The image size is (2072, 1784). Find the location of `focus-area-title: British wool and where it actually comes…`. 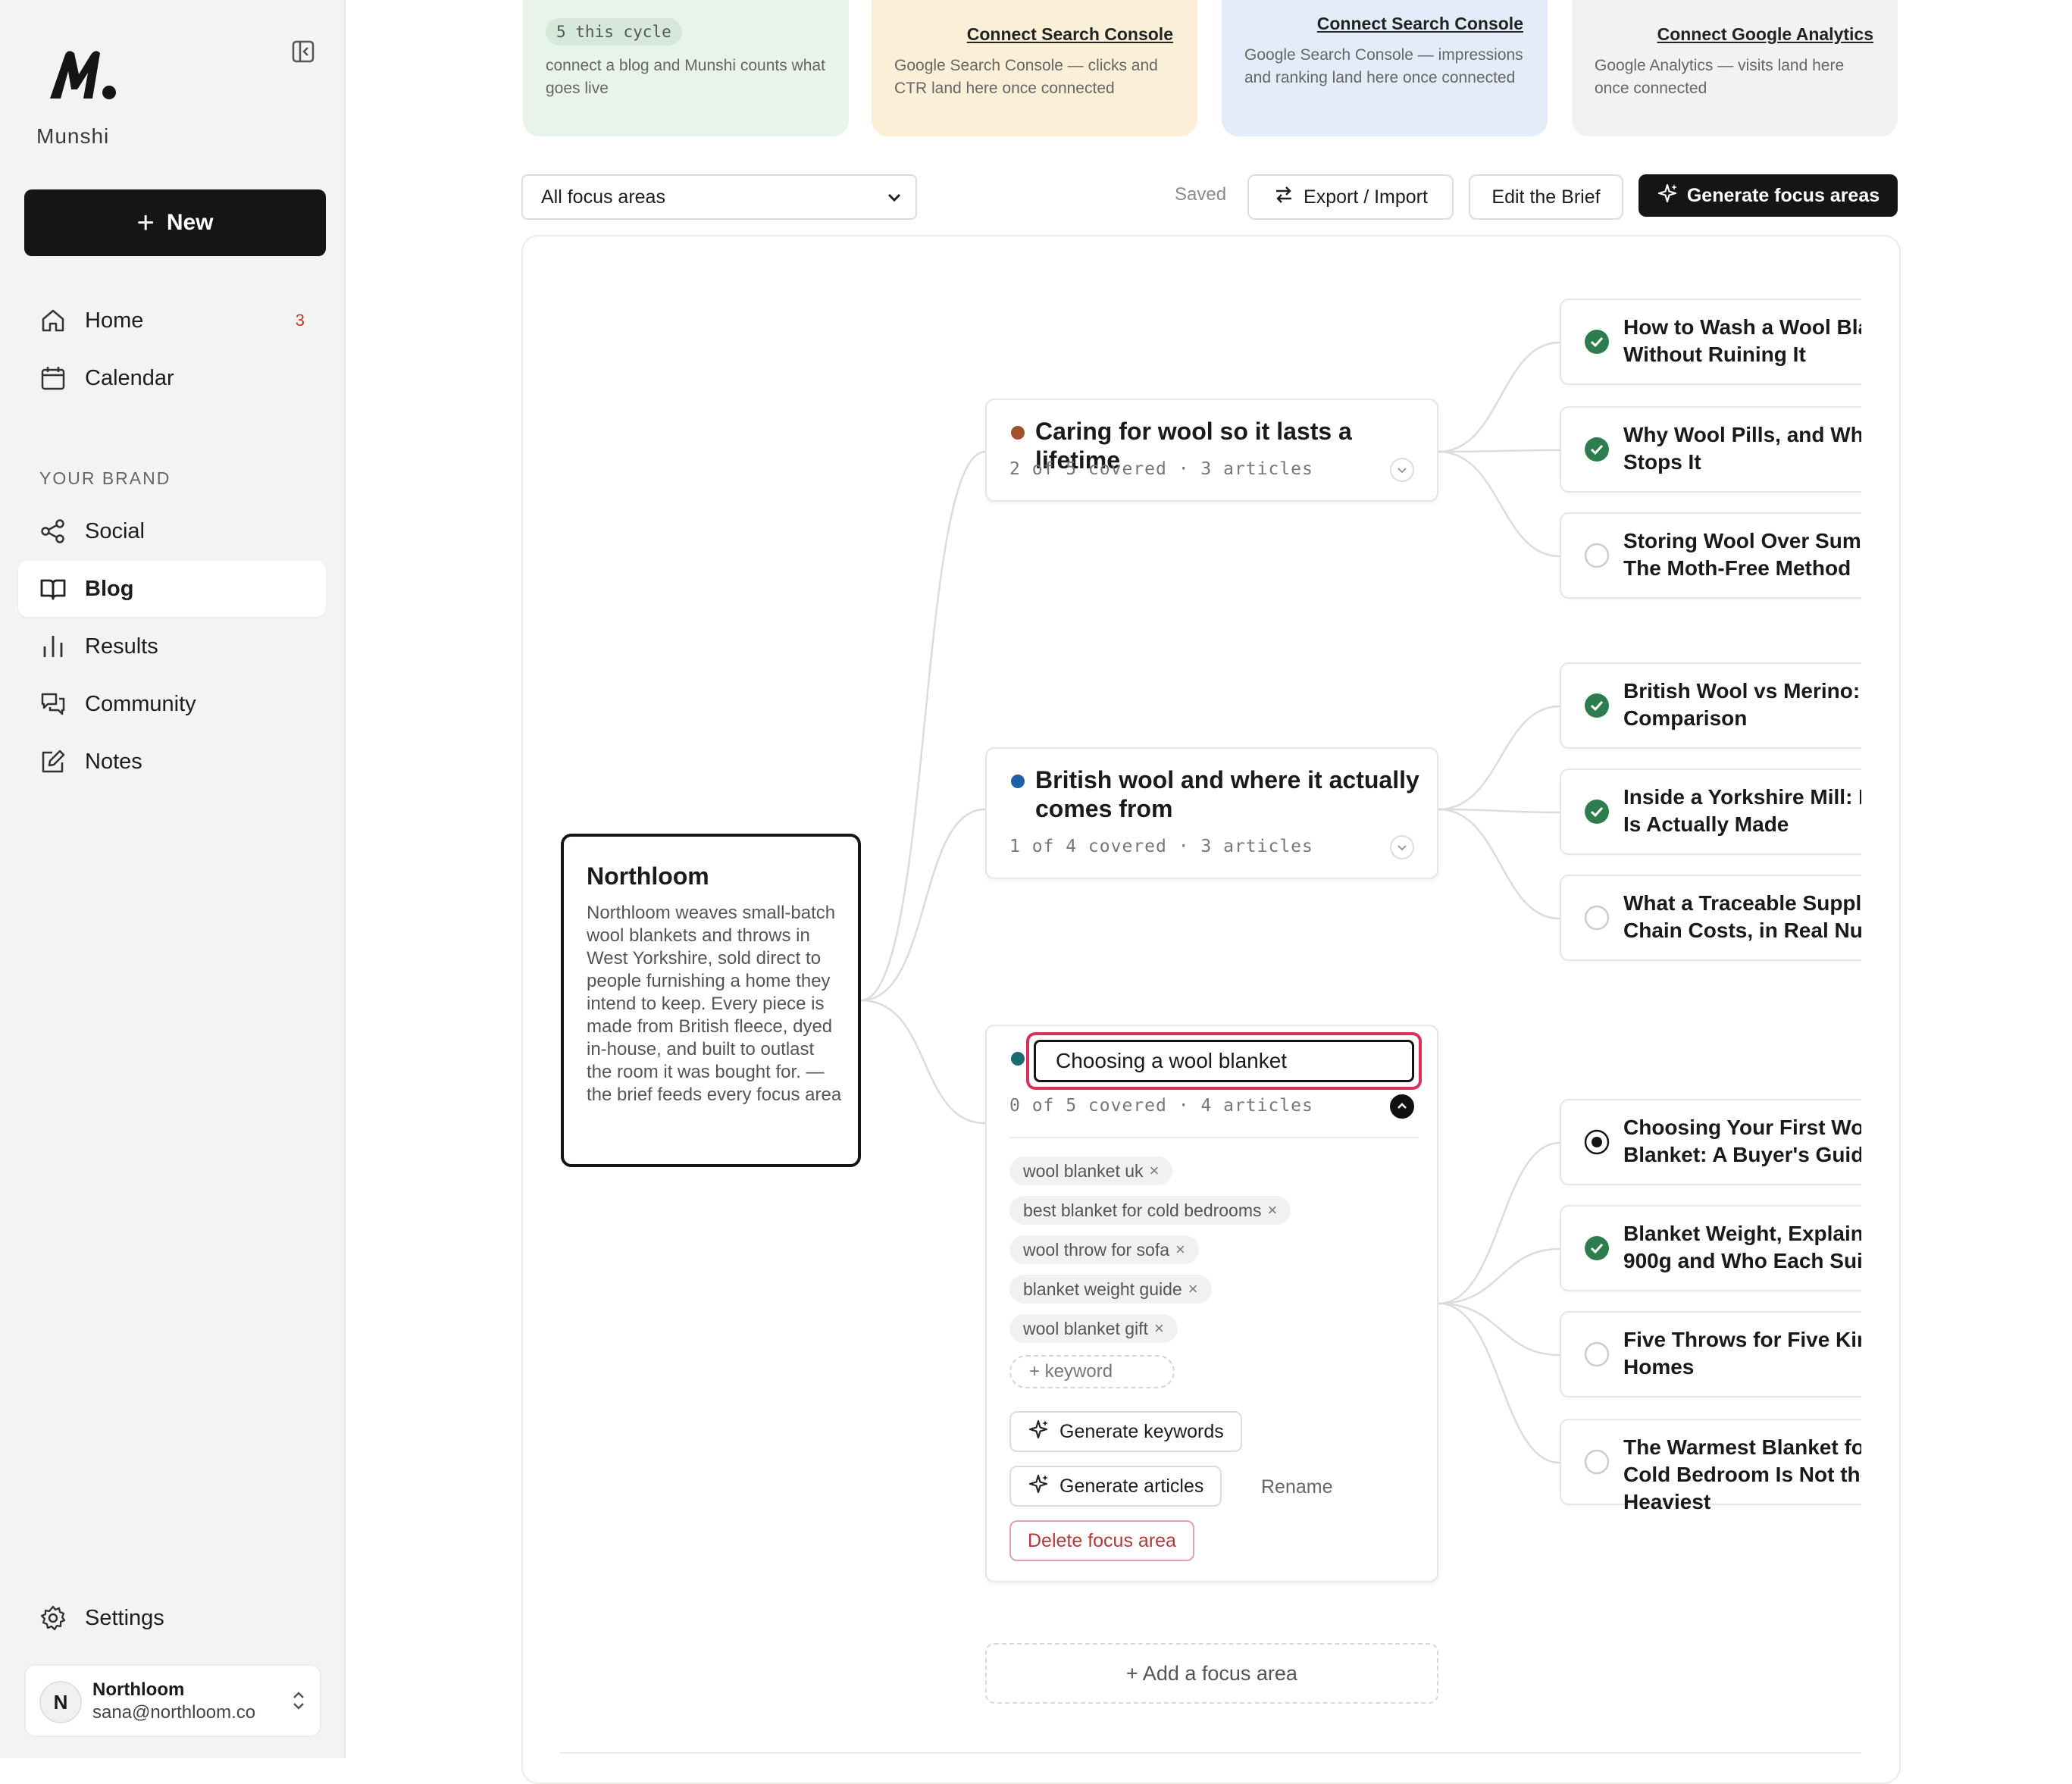

focus-area-title: British wool and where it actually comes… is located at coordinates (1227, 794).